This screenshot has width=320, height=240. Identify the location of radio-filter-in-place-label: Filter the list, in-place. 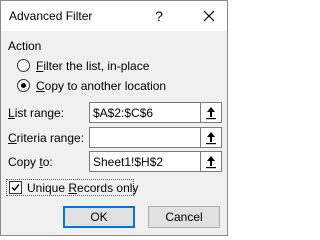
(93, 66).